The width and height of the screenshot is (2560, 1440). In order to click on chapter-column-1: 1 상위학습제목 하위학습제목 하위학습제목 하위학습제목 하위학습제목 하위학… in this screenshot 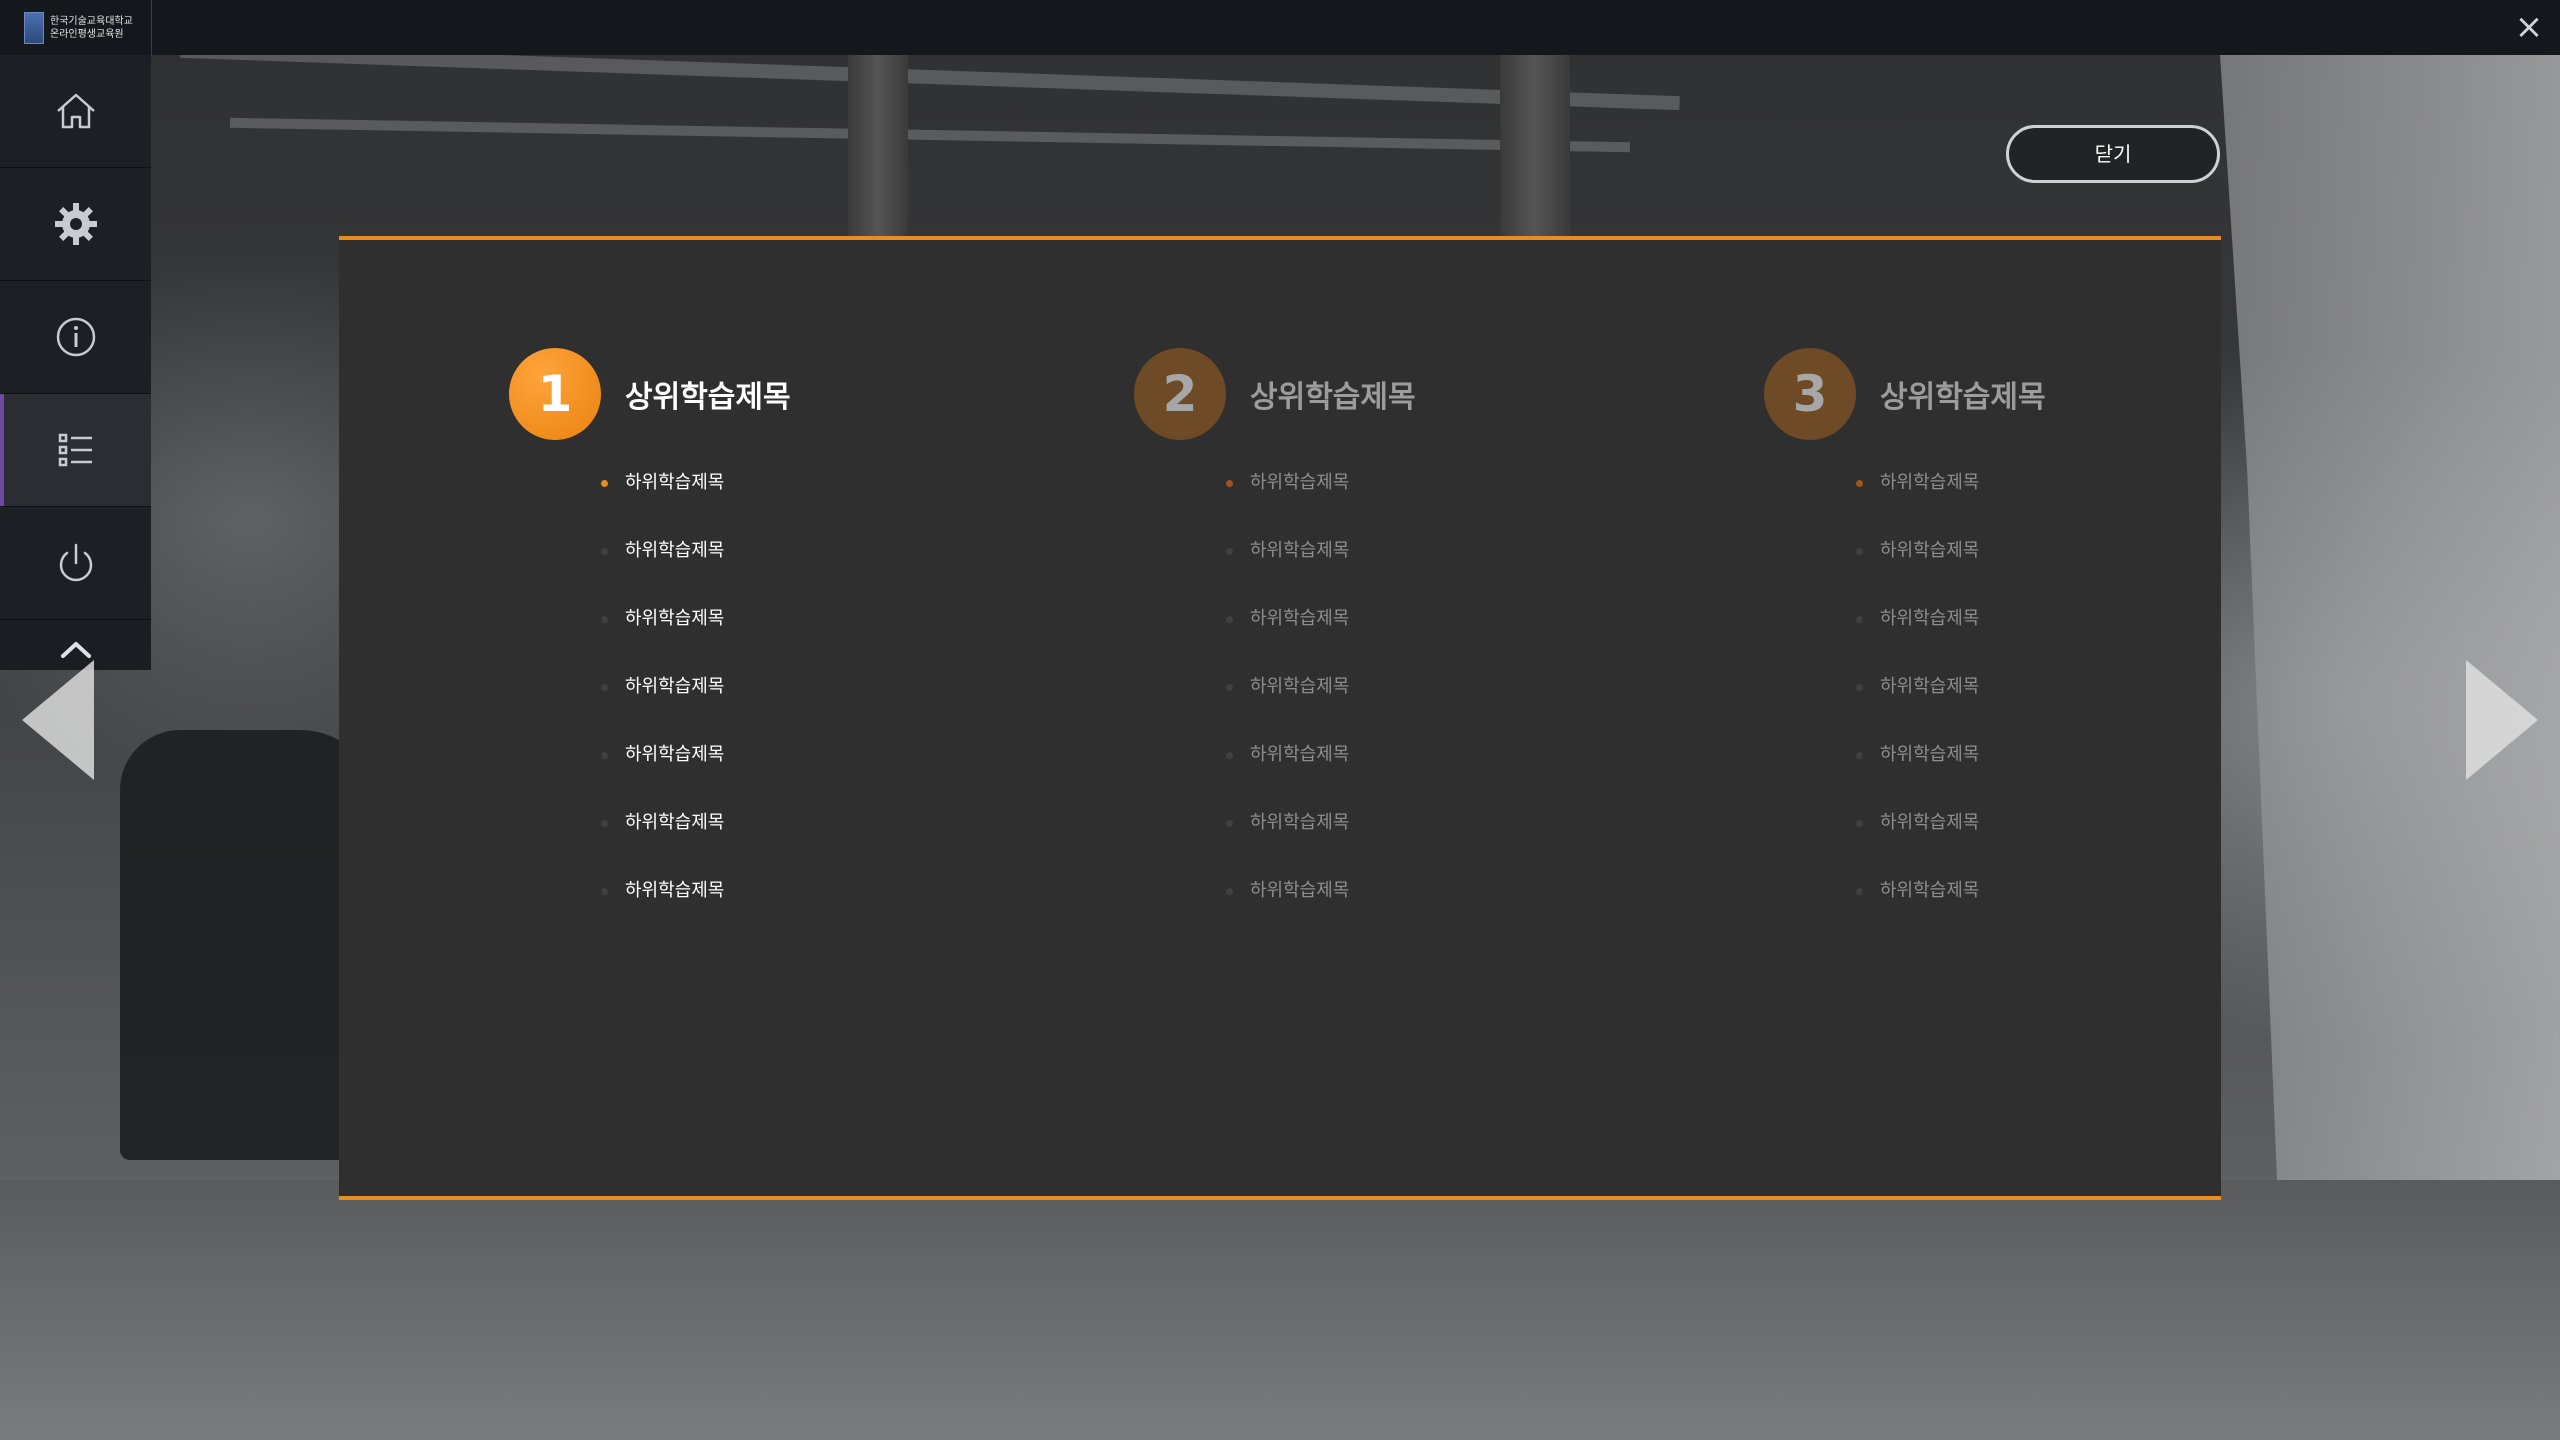, I will do `click(769, 641)`.